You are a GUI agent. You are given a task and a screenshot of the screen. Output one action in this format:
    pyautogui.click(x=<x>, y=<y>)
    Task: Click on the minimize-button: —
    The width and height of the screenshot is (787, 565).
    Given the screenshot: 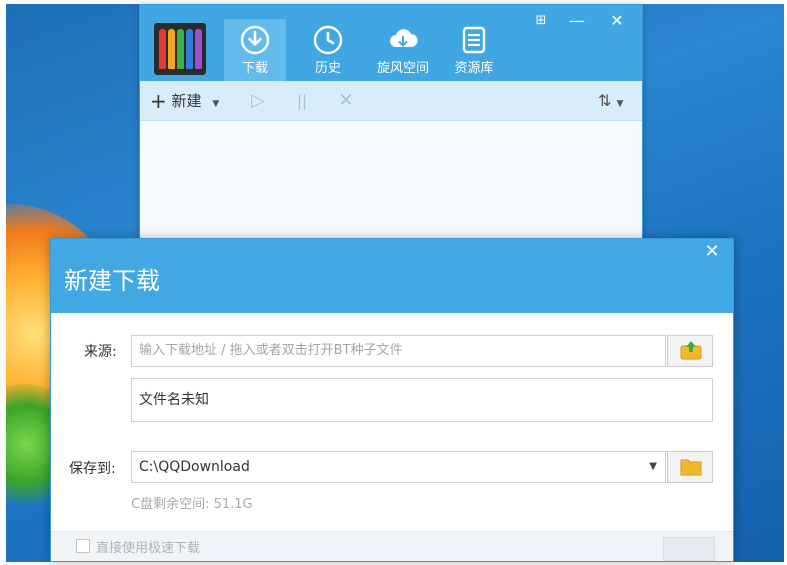 What is the action you would take?
    pyautogui.click(x=577, y=21)
    